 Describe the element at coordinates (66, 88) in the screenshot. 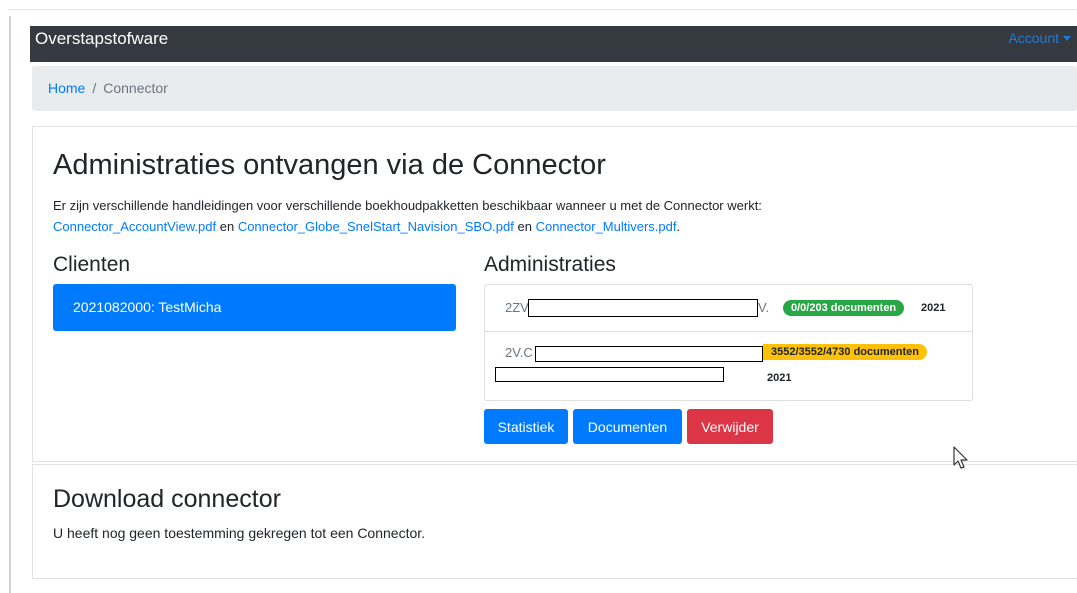

I see `breadcrumb-home-link: Home` at that location.